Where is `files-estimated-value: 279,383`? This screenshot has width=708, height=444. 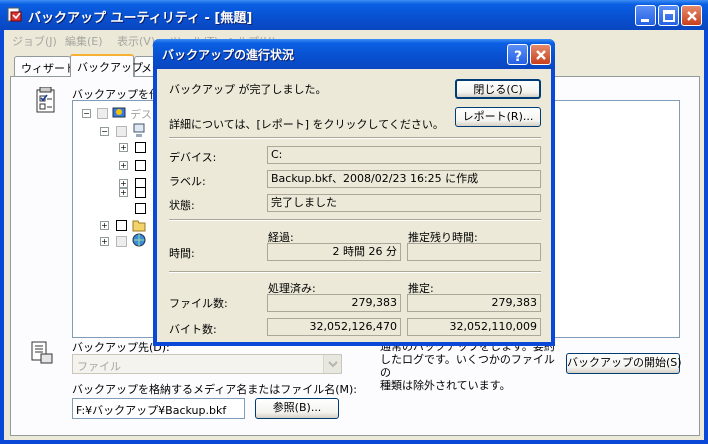
files-estimated-value: 279,383 is located at coordinates (474, 303).